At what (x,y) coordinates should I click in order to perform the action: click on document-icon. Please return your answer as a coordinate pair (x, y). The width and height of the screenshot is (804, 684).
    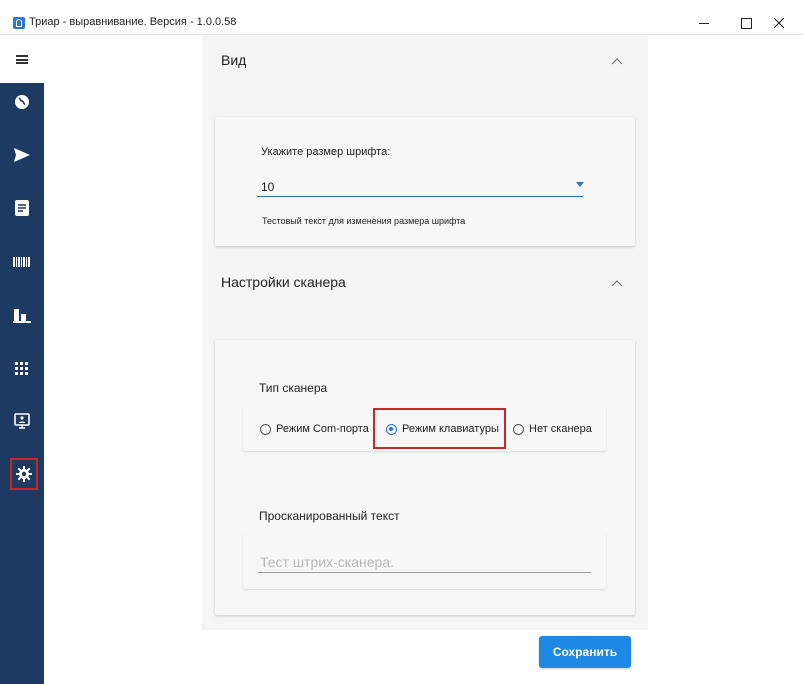
    Looking at the image, I should click on (22, 208).